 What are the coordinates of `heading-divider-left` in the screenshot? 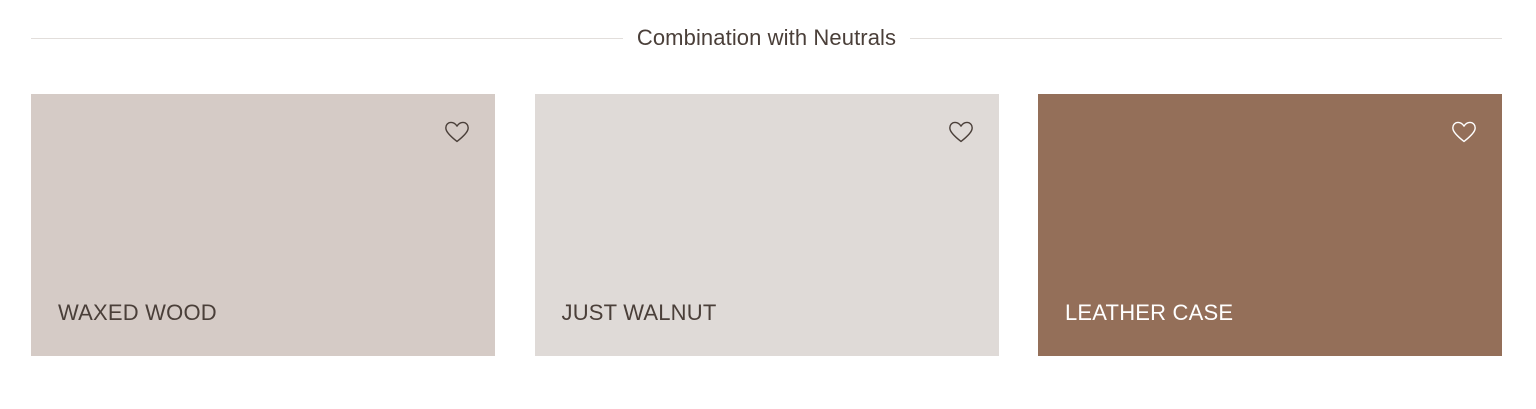 It's located at (327, 38).